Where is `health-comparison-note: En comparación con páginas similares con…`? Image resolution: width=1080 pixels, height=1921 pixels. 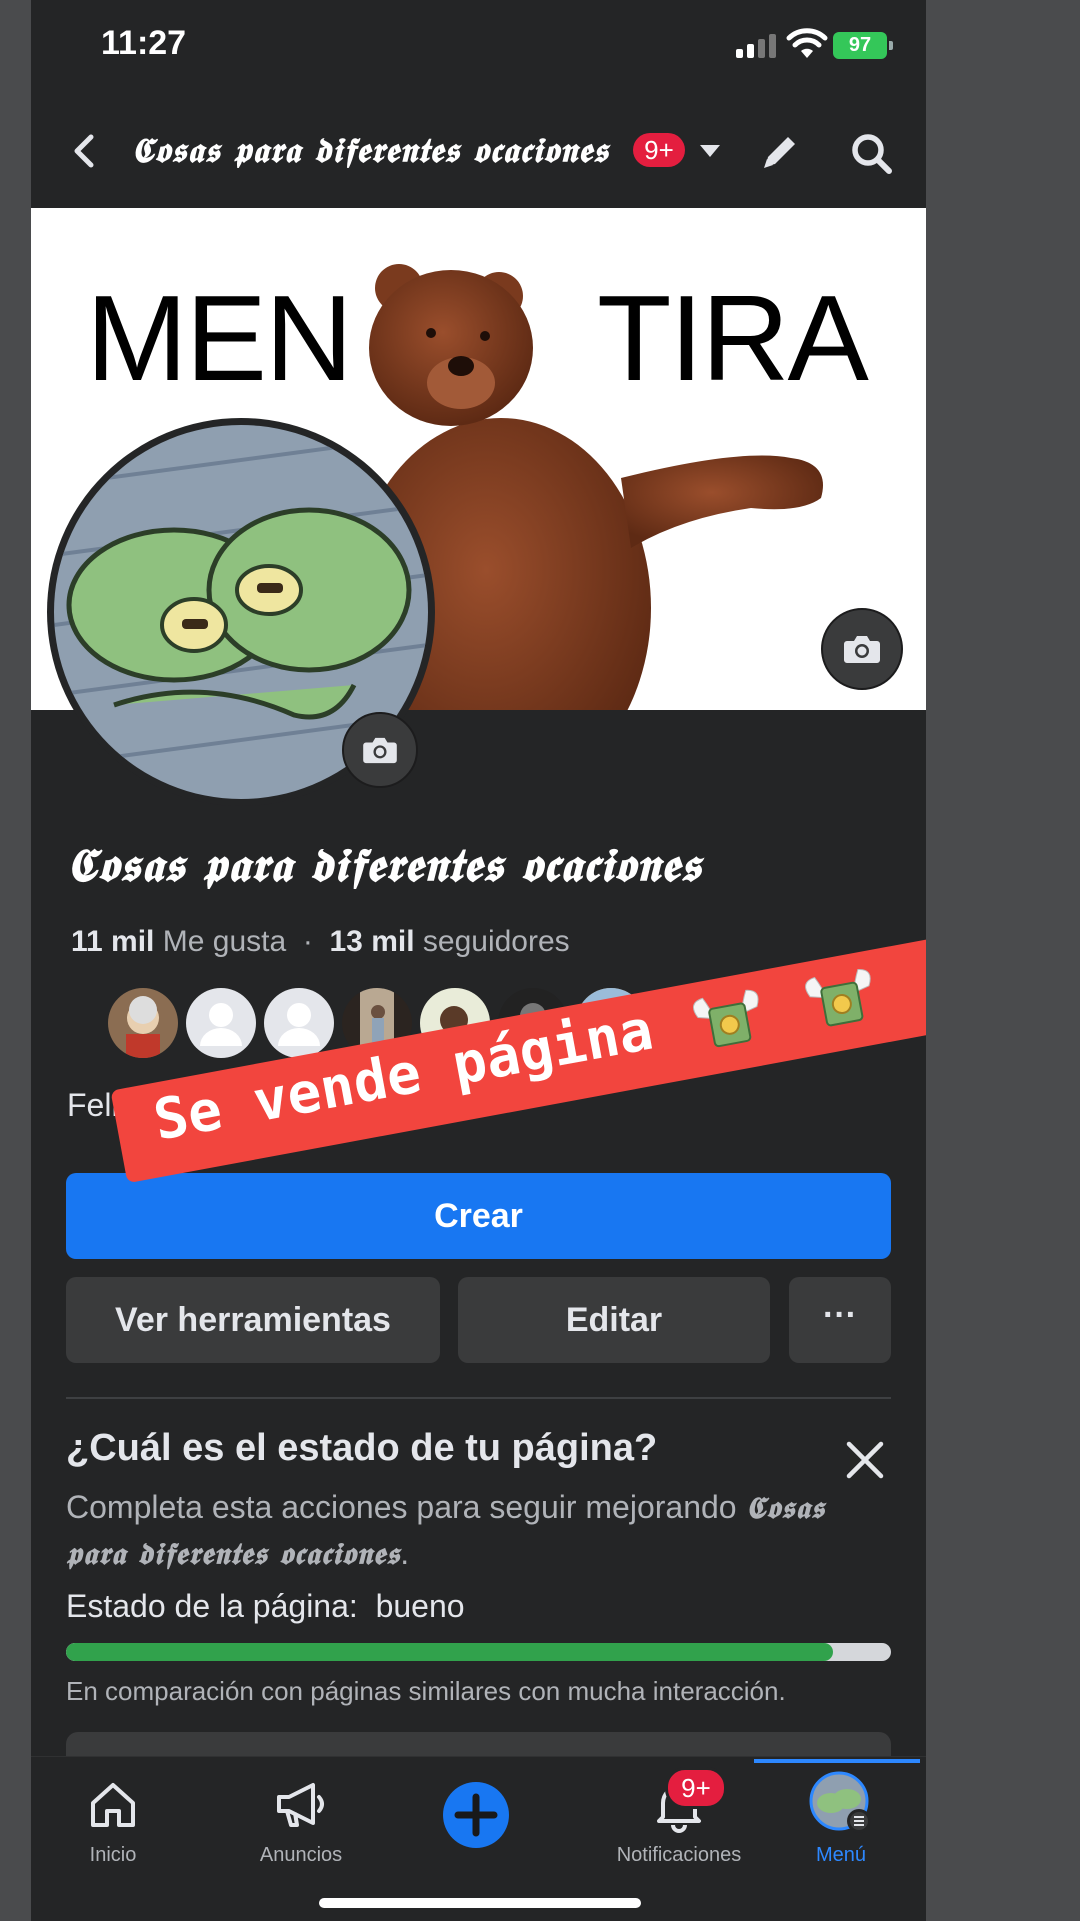
health-comparison-note: En comparación con páginas similares con… is located at coordinates (426, 1691).